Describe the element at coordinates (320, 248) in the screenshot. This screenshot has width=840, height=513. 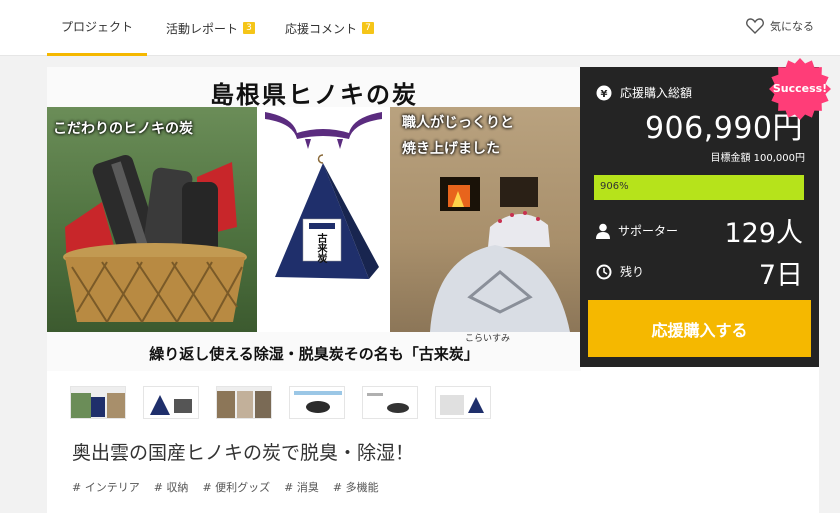
I see `bag-label: 古来炭` at that location.